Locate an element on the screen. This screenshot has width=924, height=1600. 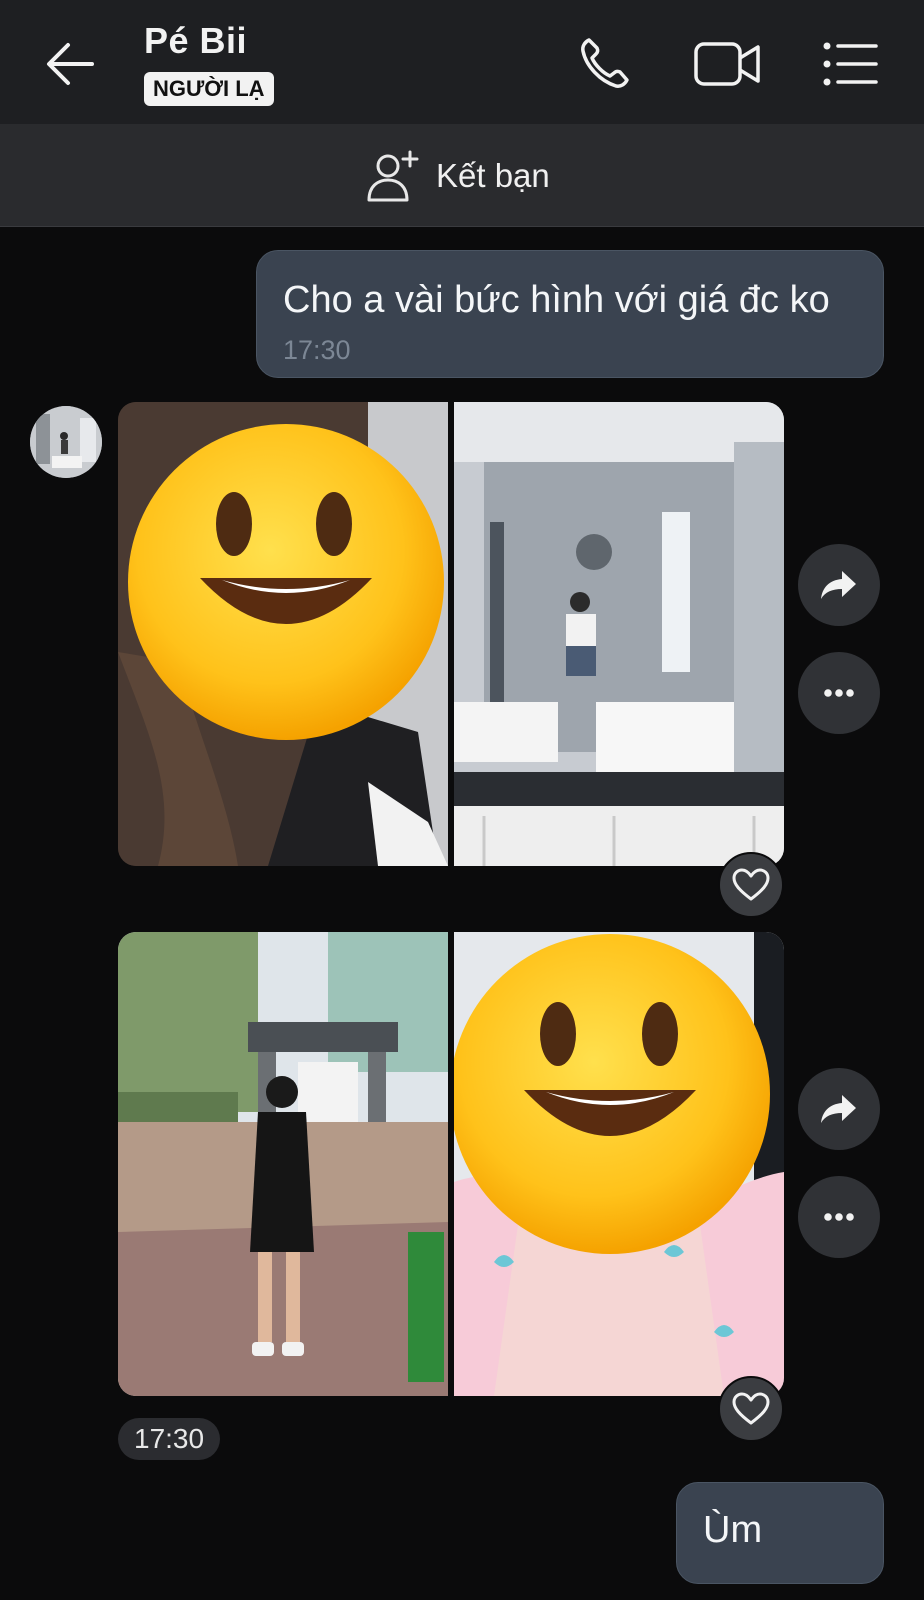
call-button is located at coordinates (608, 64).